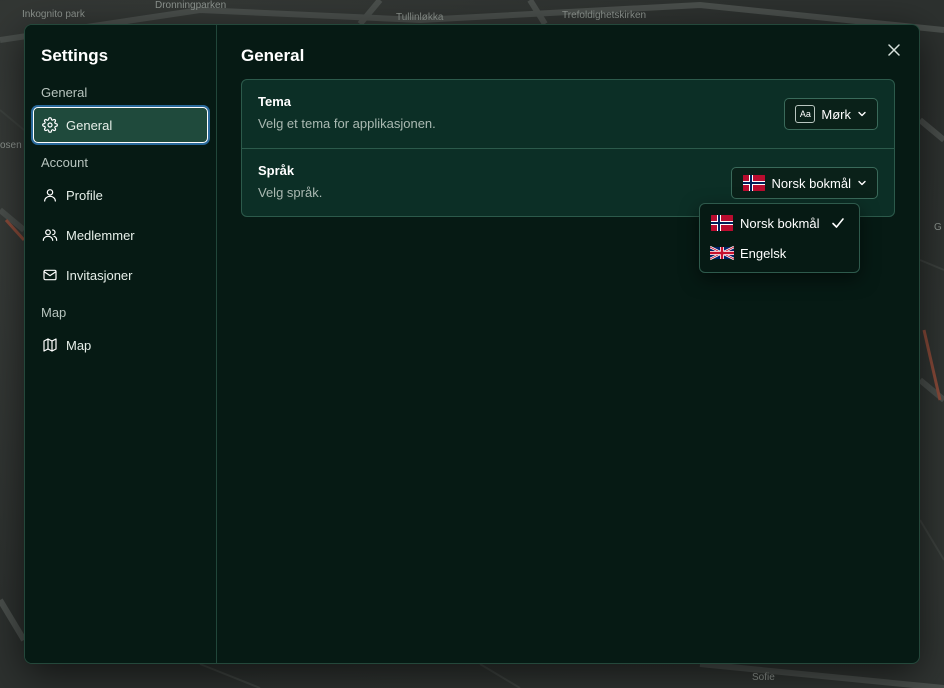  Describe the element at coordinates (64, 92) in the screenshot. I see `section-label-general: General` at that location.